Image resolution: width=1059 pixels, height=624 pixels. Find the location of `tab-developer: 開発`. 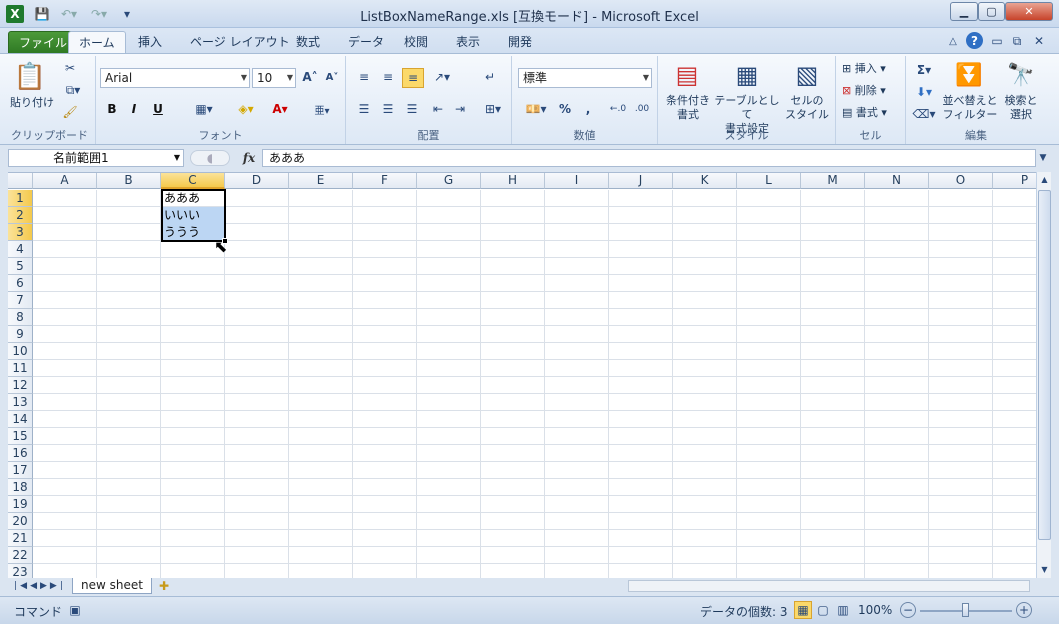

tab-developer: 開発 is located at coordinates (520, 42).